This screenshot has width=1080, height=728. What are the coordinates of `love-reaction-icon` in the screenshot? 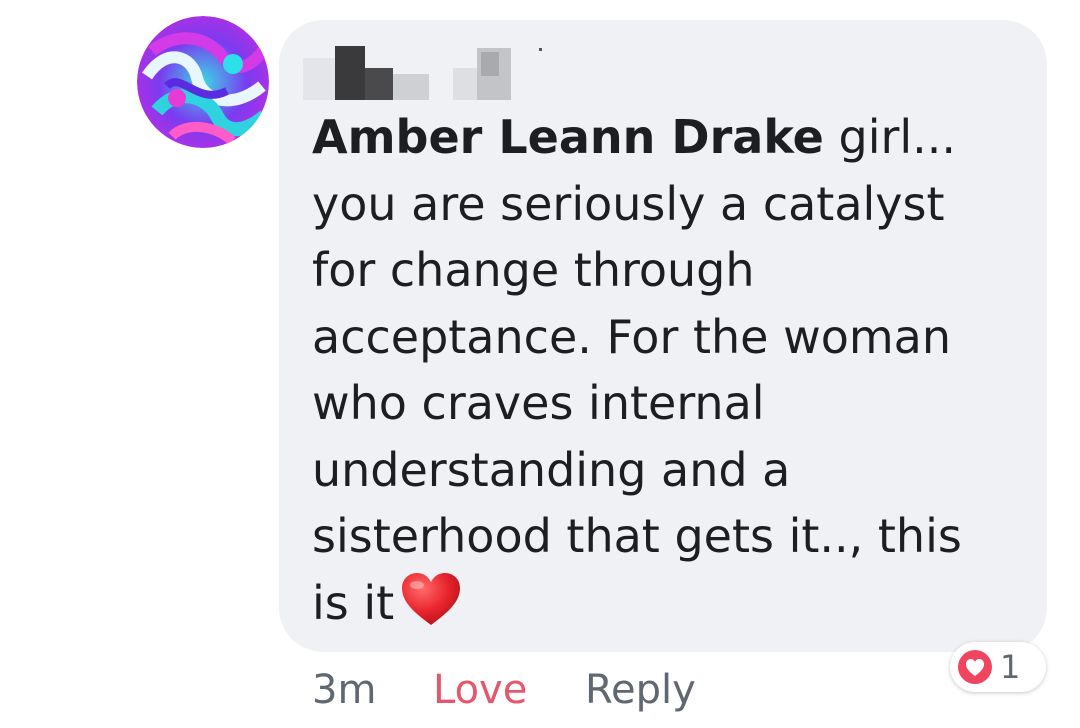 It's located at (975, 667).